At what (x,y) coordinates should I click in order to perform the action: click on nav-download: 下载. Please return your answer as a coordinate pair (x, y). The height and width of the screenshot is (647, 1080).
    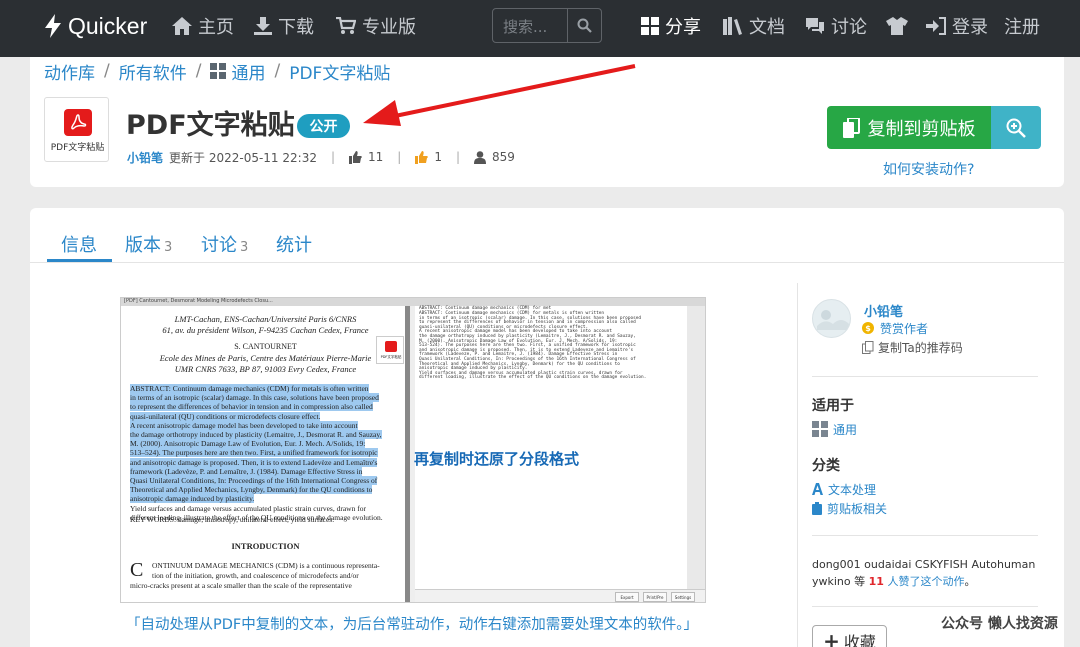
    Looking at the image, I should click on (284, 26).